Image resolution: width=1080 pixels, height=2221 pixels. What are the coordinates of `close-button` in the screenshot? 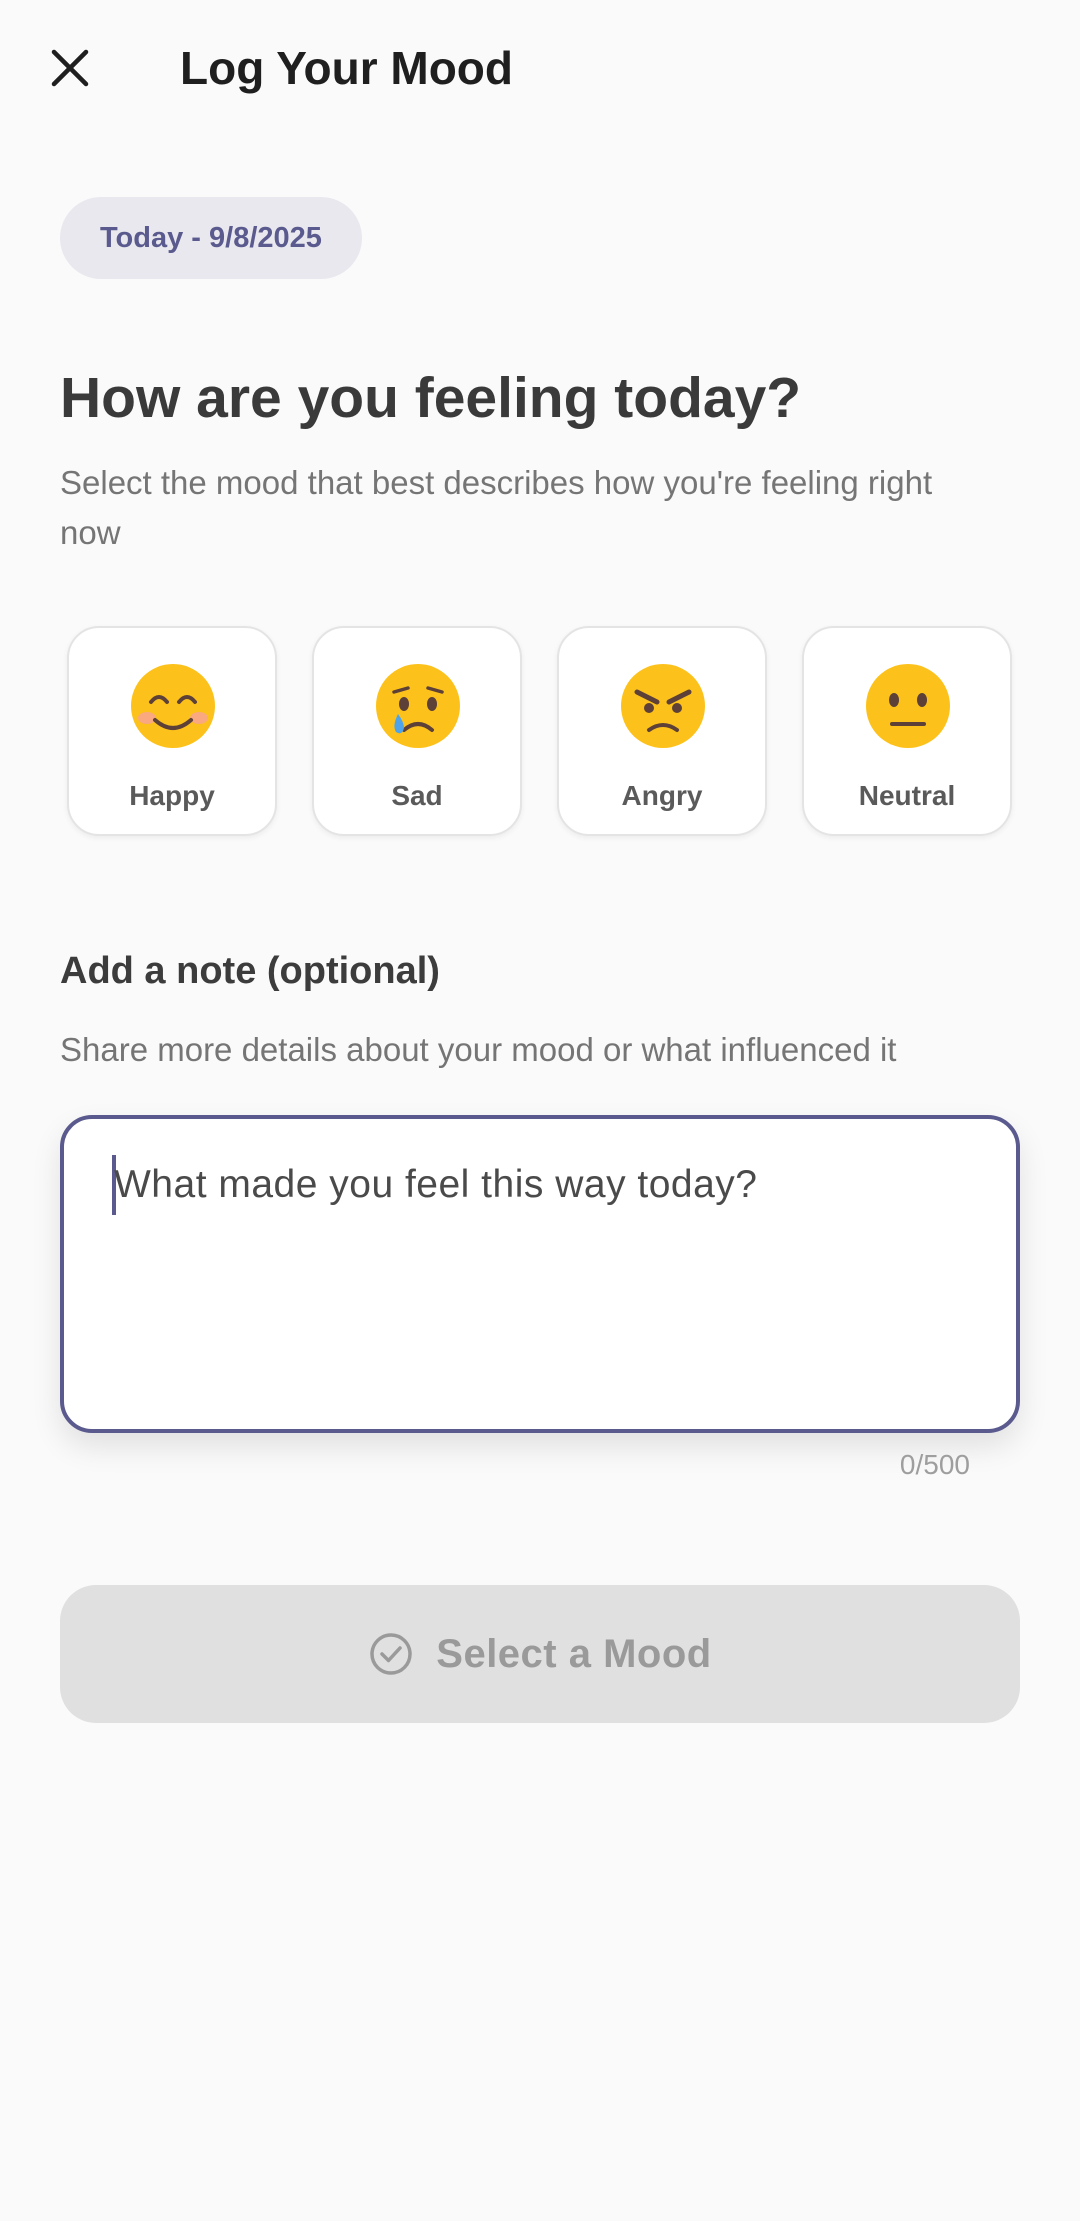 It's located at (70, 68).